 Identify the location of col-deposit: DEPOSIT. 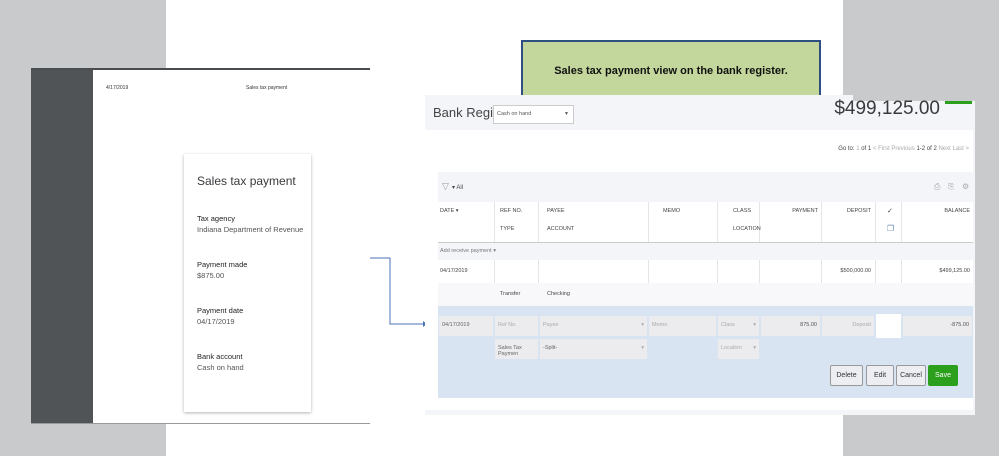
(851, 211).